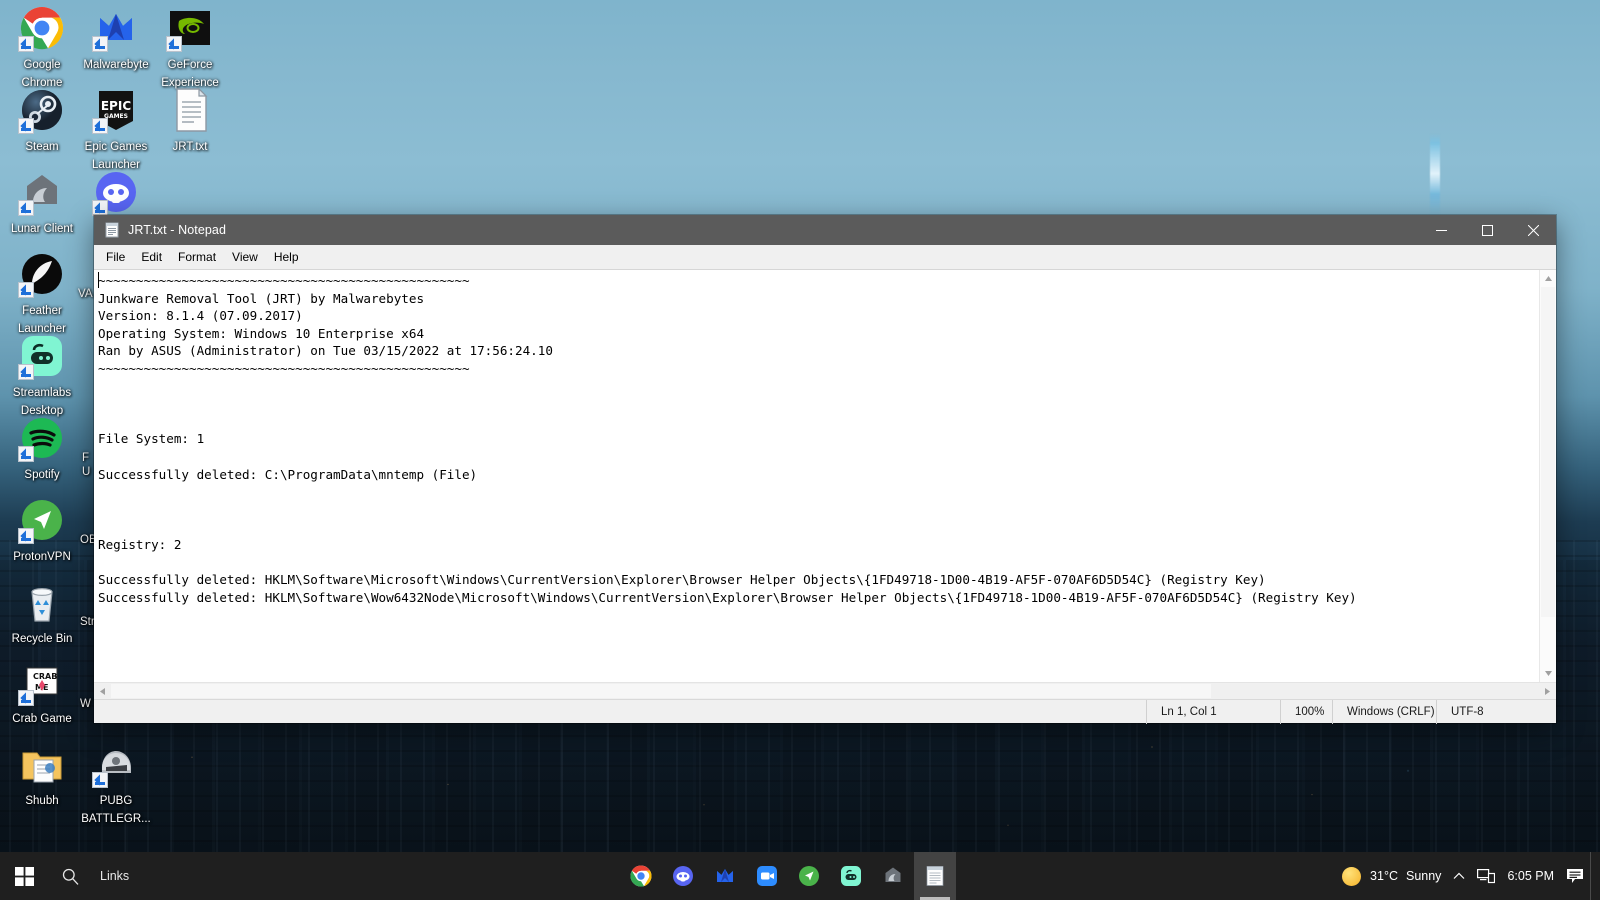 The width and height of the screenshot is (1600, 900). I want to click on zoom-icon, so click(767, 876).